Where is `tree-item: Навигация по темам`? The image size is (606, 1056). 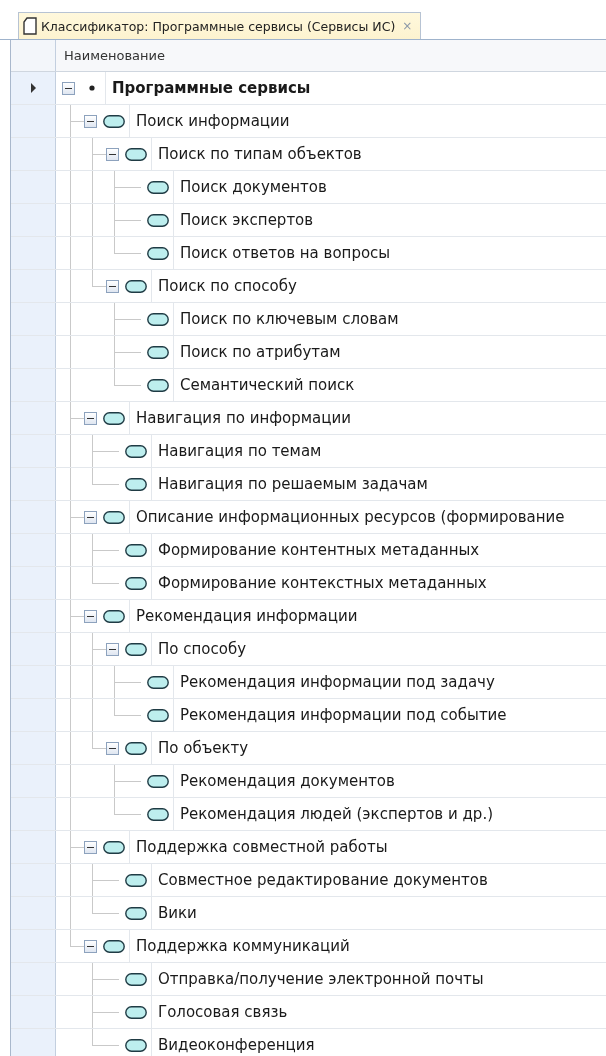
tree-item: Навигация по темам is located at coordinates (236, 451).